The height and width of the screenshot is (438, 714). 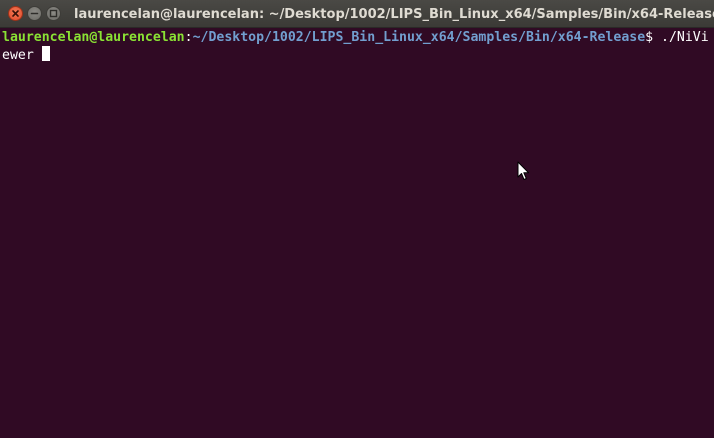 I want to click on close-icon, so click(x=15, y=13).